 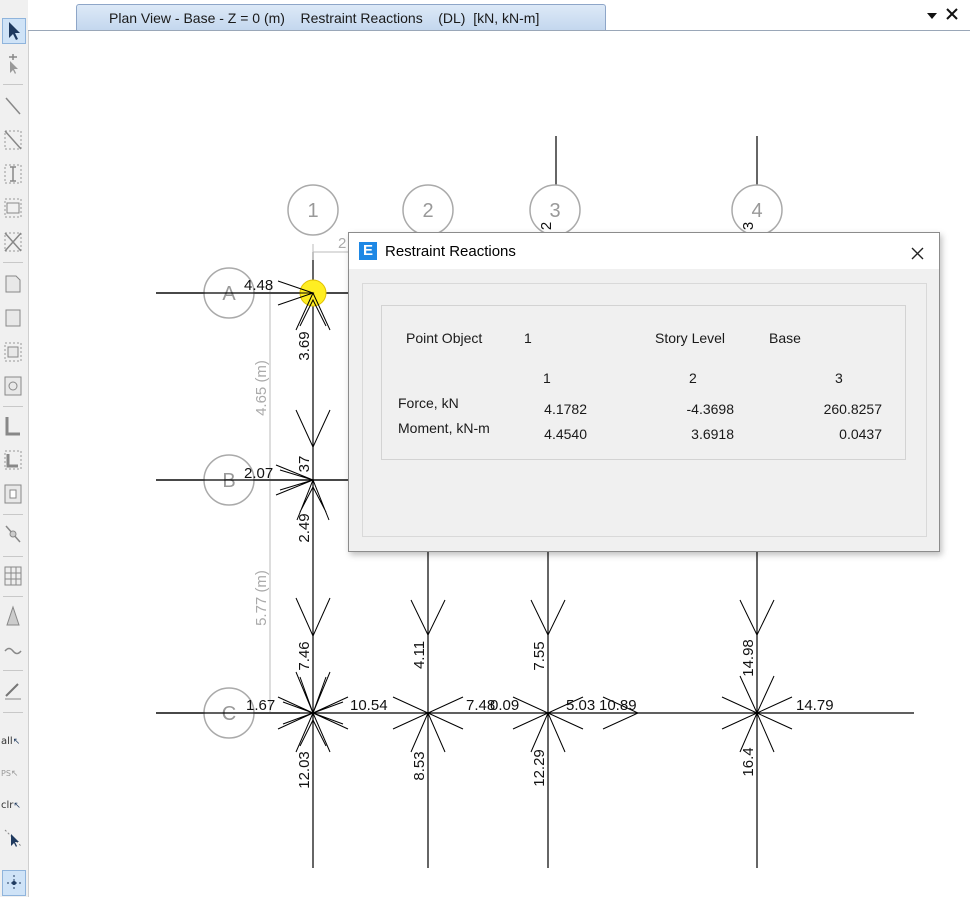 What do you see at coordinates (427, 211) in the screenshot?
I see `grid-label-2: 2` at bounding box center [427, 211].